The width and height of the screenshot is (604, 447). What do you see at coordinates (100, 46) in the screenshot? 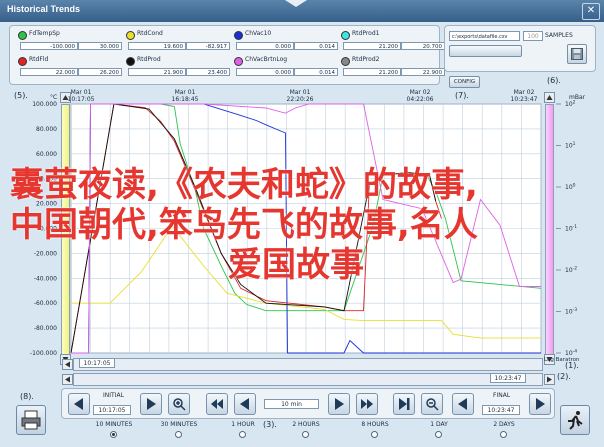
I see `pen-max-value: 30.000` at bounding box center [100, 46].